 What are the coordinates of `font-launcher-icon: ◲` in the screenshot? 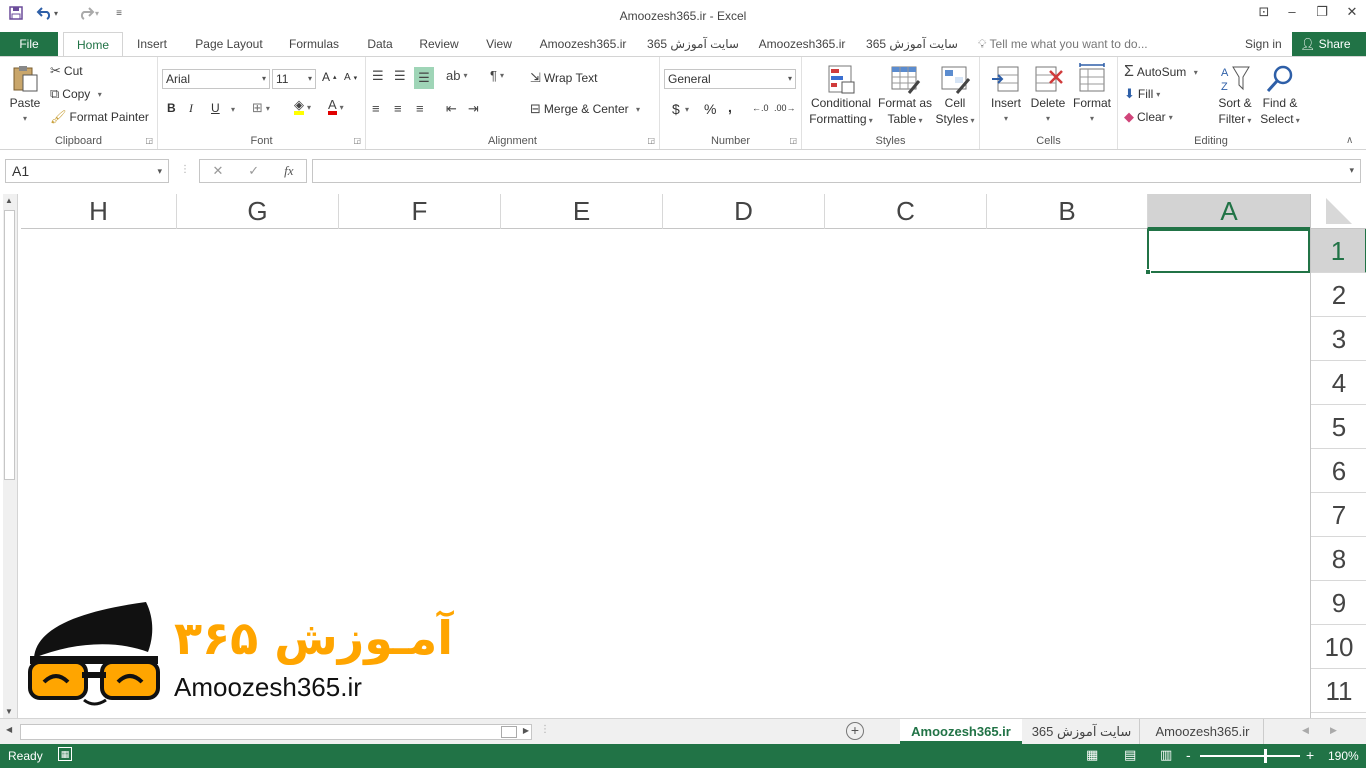 It's located at (357, 140).